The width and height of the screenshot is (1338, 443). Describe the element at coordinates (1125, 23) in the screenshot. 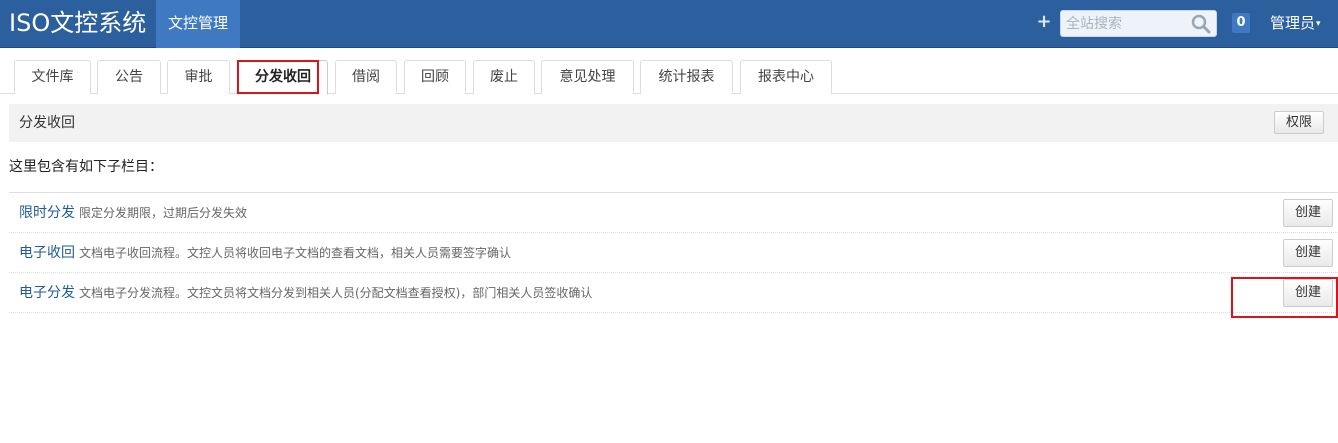

I see `search-input` at that location.